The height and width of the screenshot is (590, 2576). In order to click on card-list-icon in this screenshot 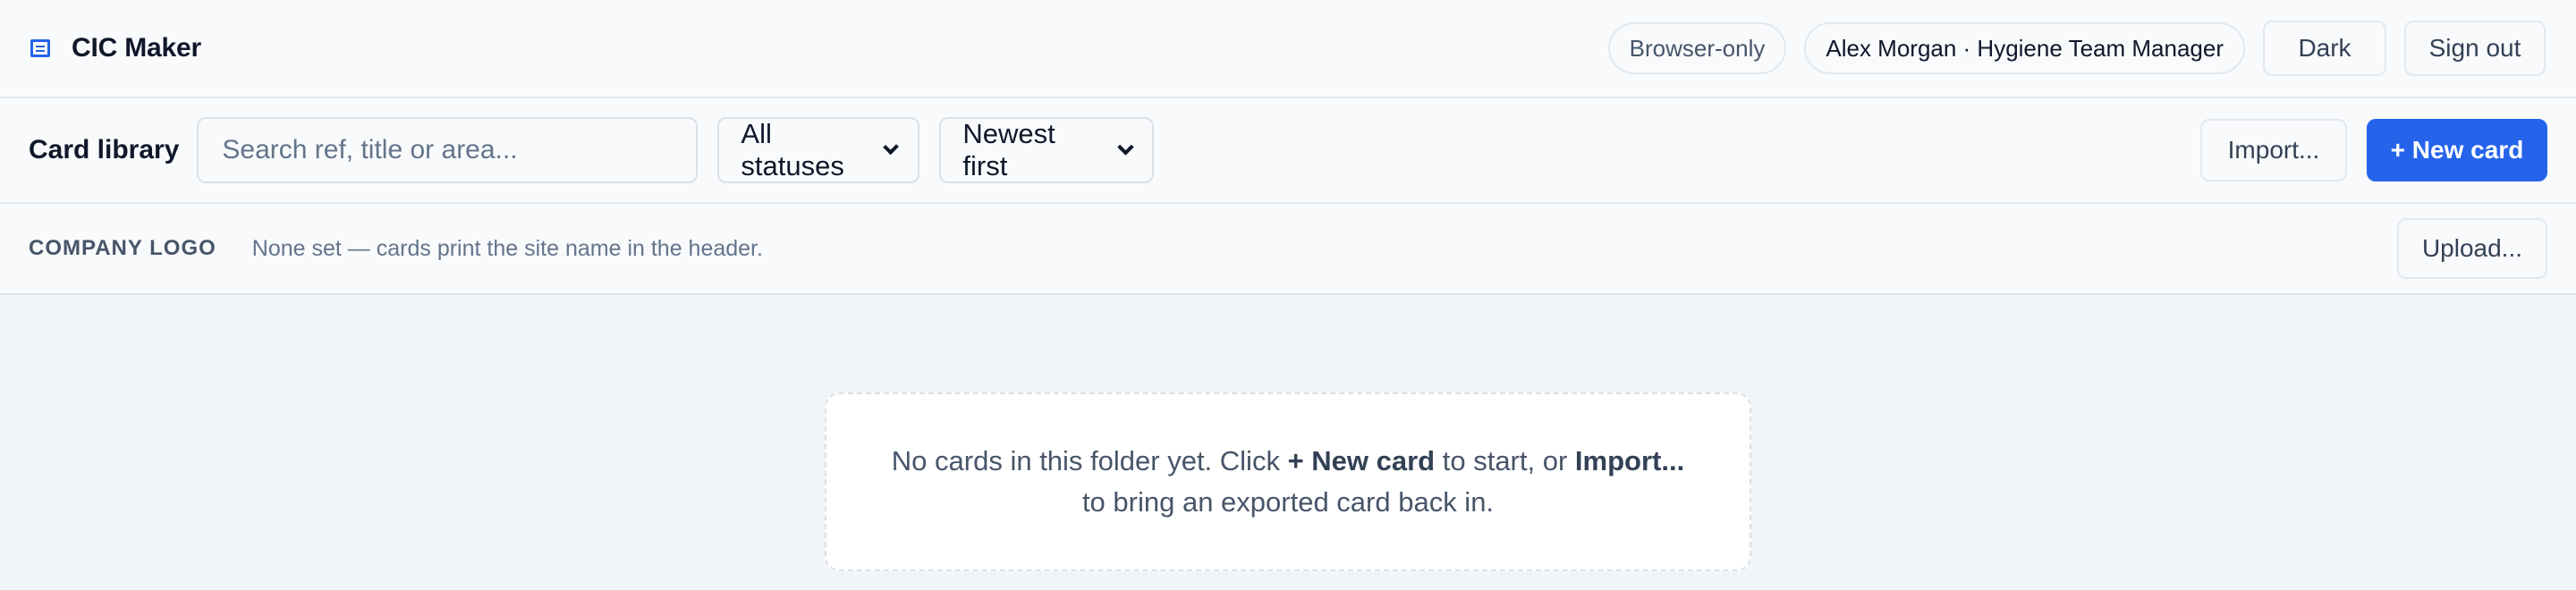, I will do `click(40, 48)`.